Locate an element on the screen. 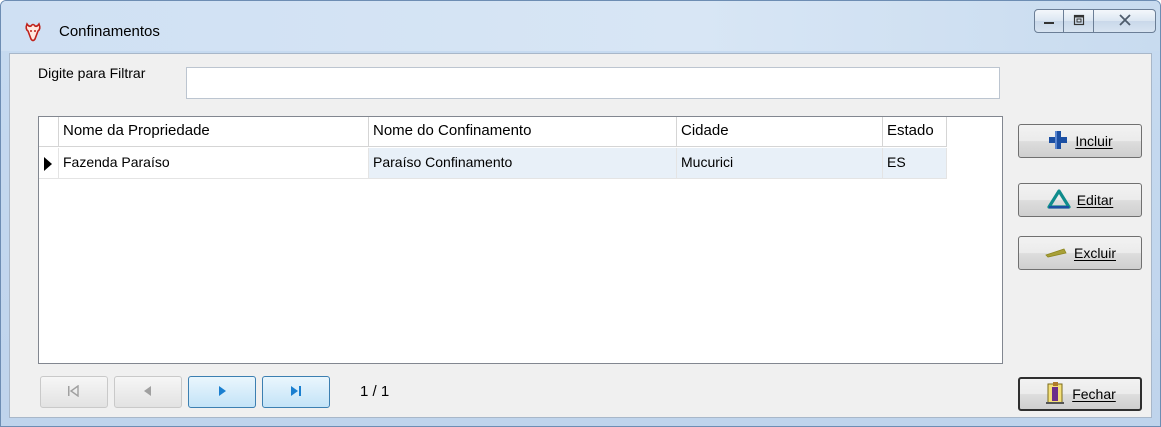  record-navigator is located at coordinates (185, 392).